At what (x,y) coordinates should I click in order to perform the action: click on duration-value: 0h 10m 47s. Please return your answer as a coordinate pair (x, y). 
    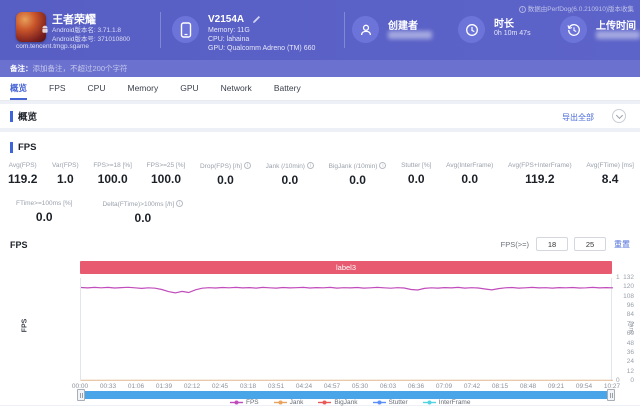
    Looking at the image, I should click on (512, 33).